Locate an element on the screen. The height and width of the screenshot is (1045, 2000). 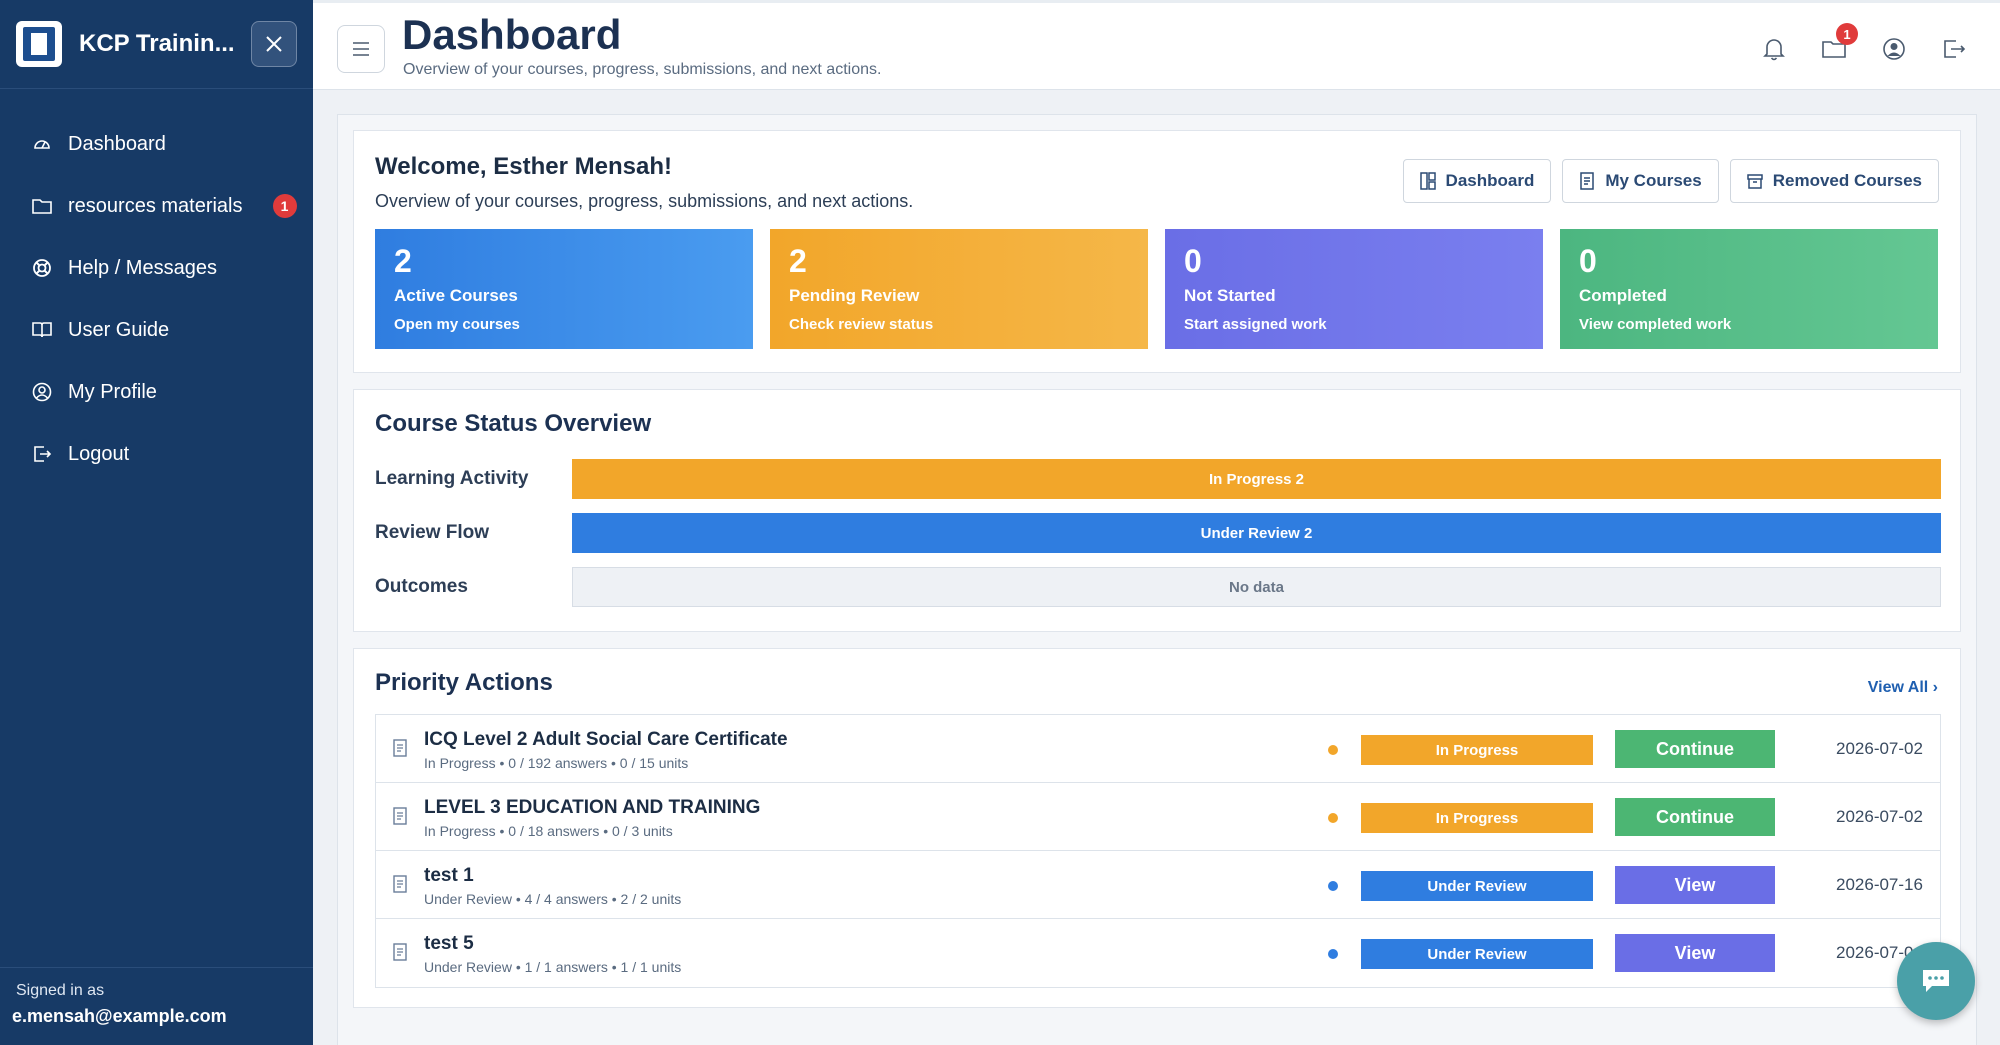
profile-button is located at coordinates (1894, 49).